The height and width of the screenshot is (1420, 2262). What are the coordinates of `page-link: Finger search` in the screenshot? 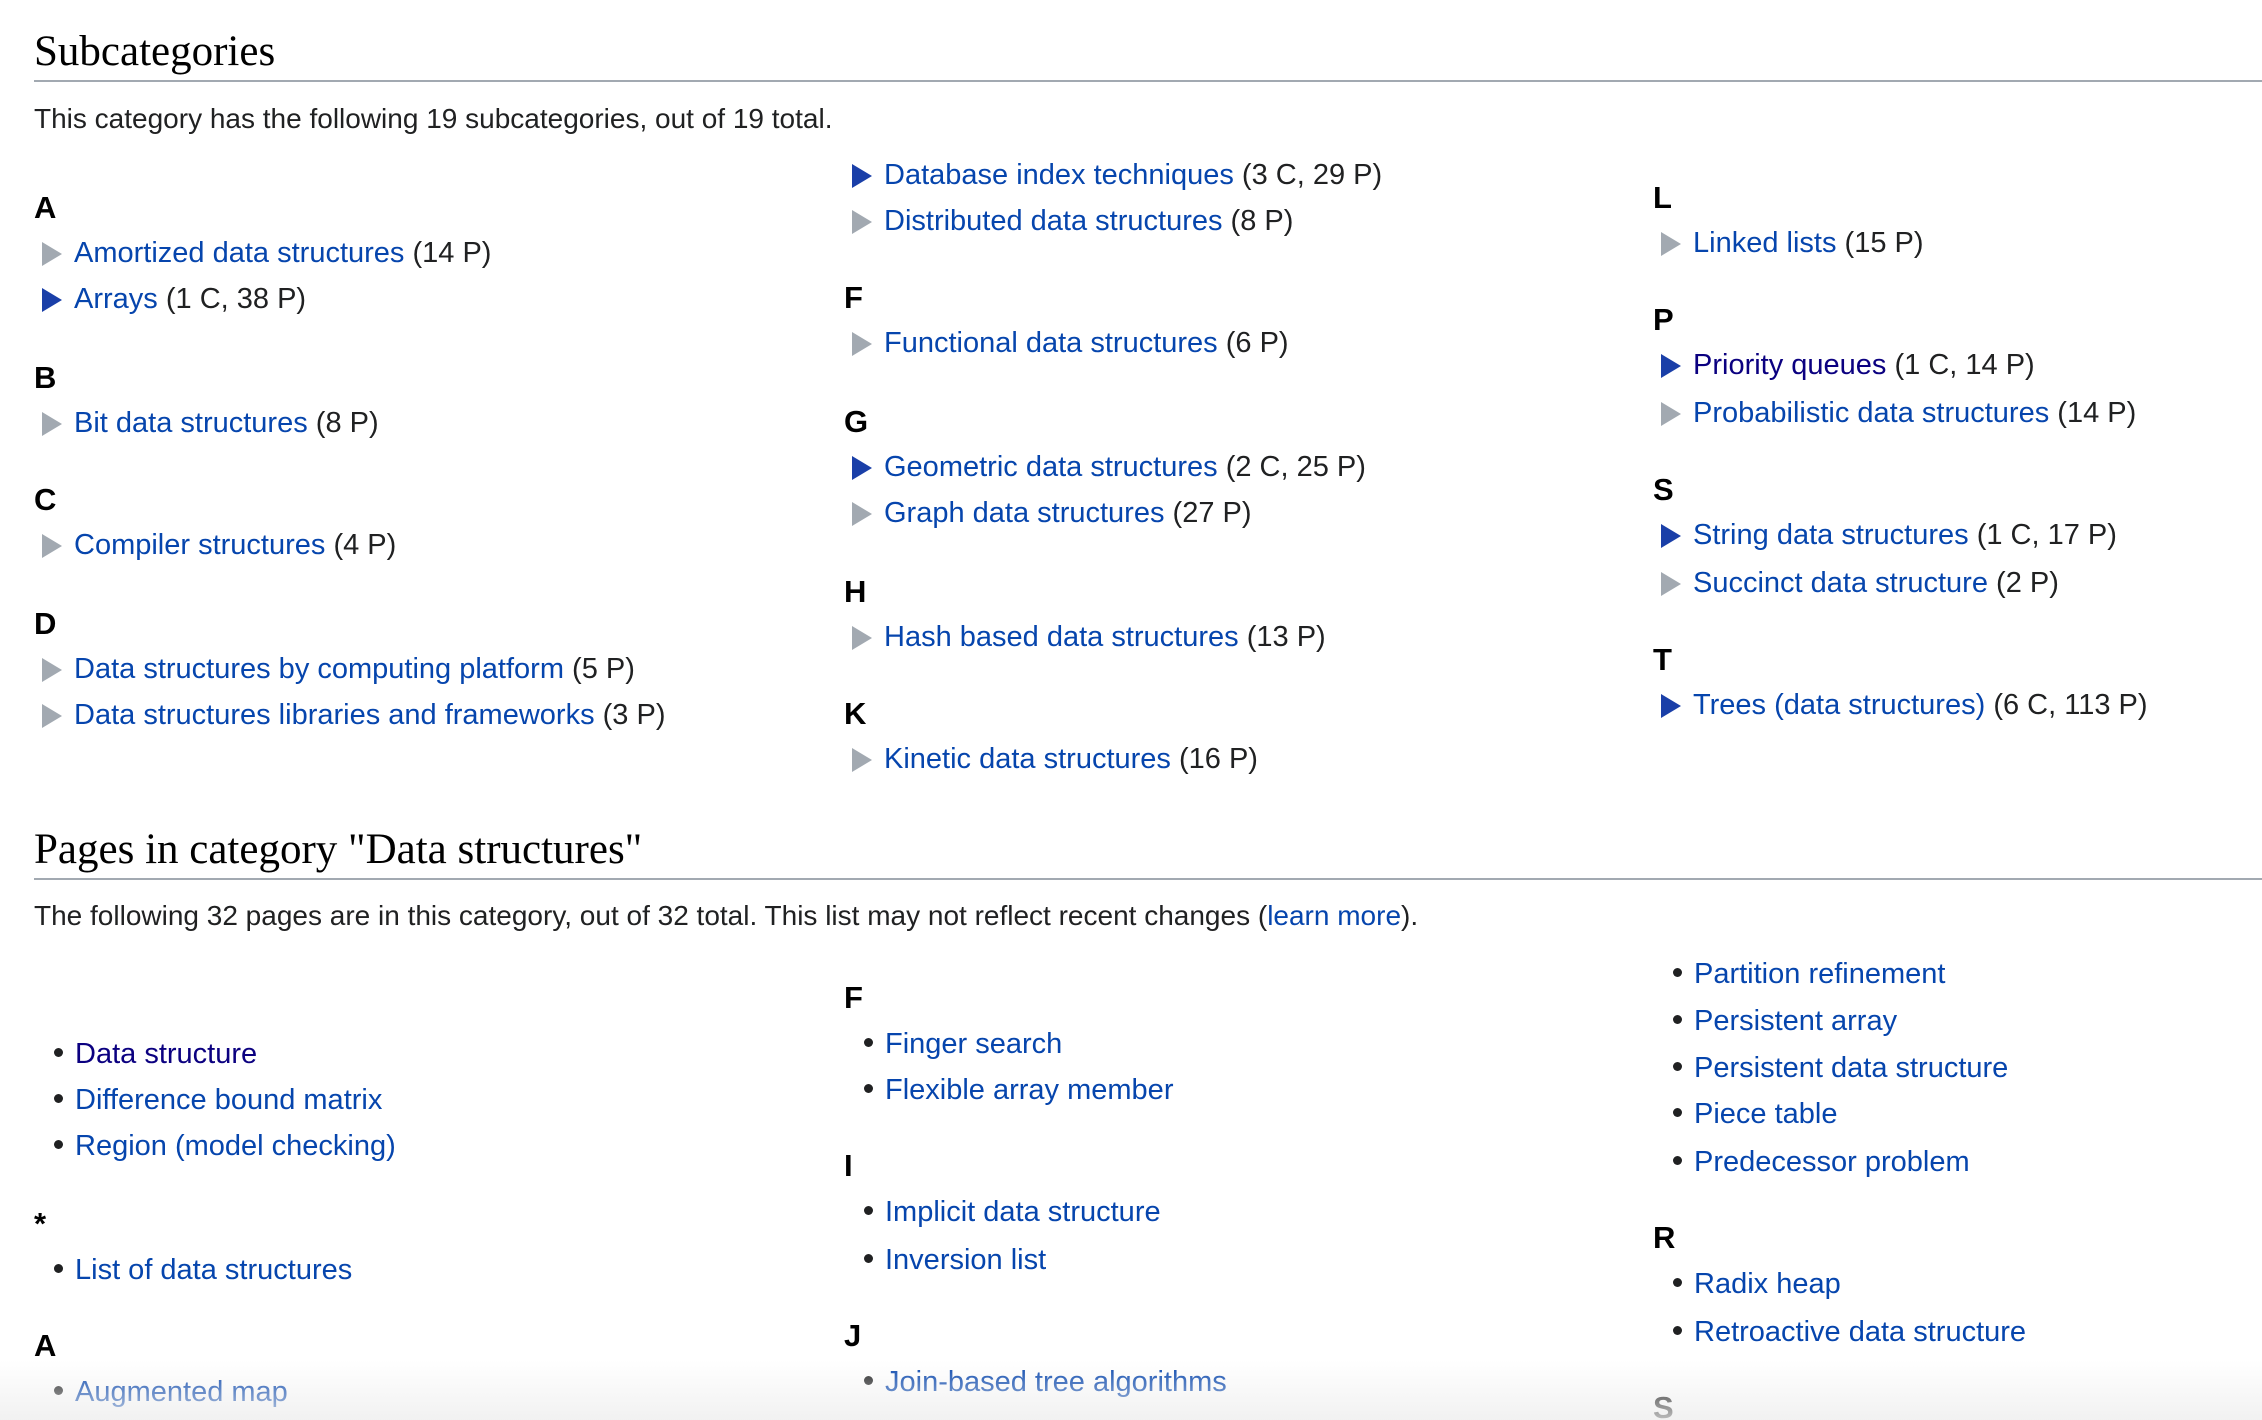 It's located at (973, 1044).